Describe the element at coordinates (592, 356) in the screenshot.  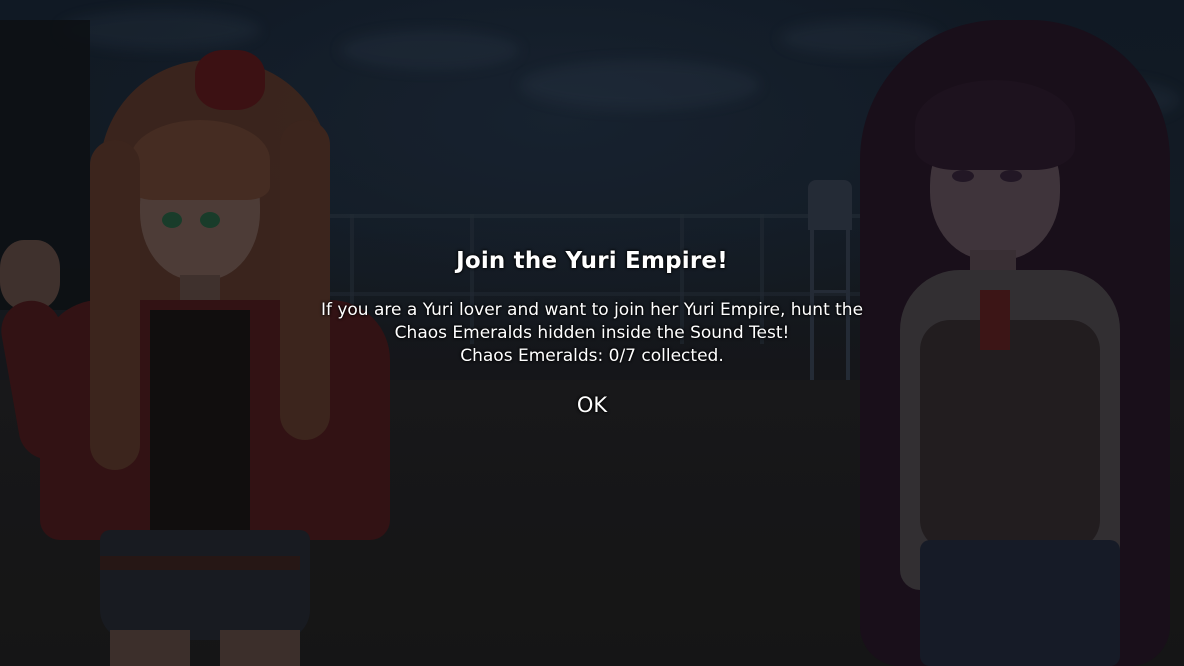
I see `dialog-message-line-3: Chaos Emeralds: 0/7 collected.` at that location.